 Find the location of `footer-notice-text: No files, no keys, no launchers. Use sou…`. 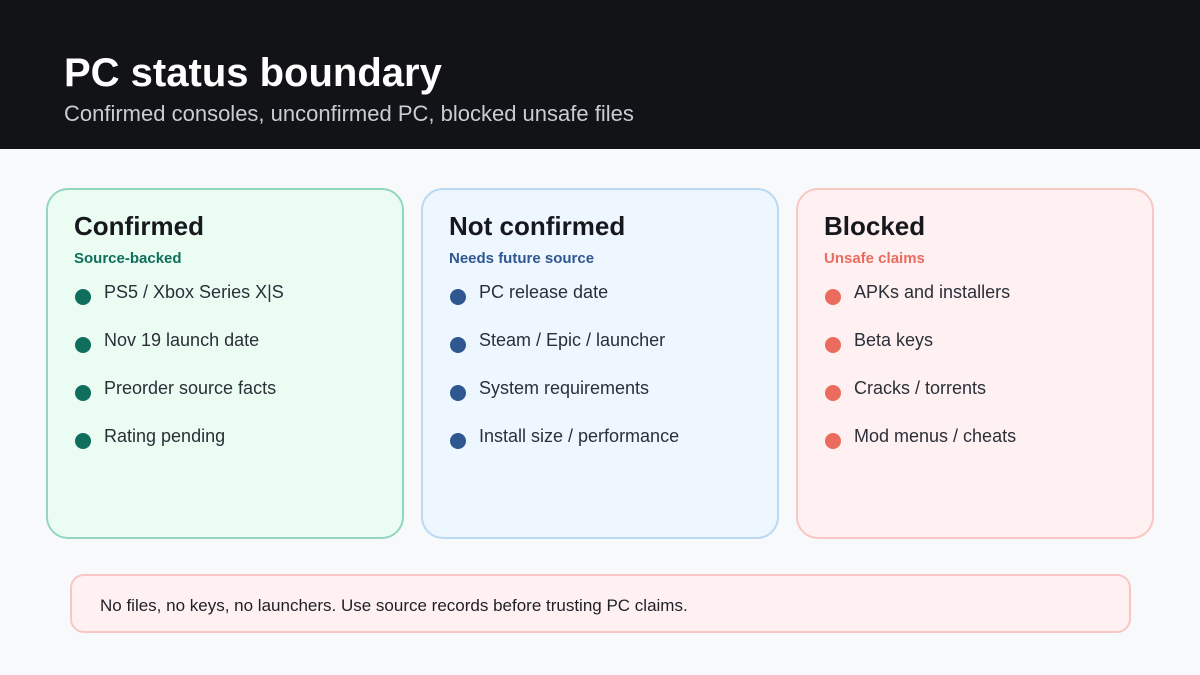

footer-notice-text: No files, no keys, no launchers. Use sou… is located at coordinates (394, 605).